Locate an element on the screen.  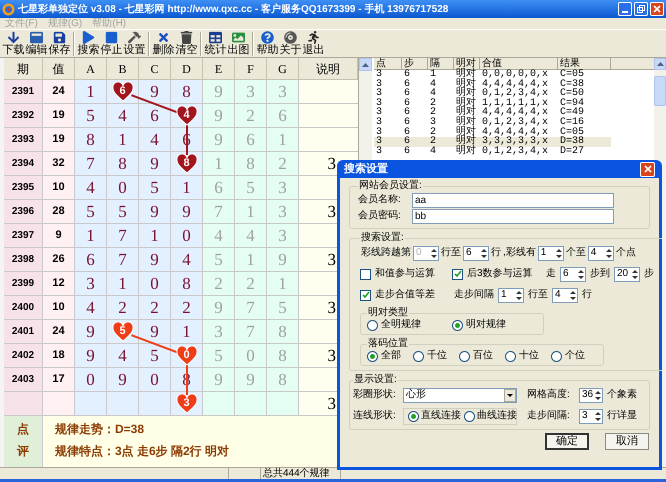
column-header: C is located at coordinates (155, 69).